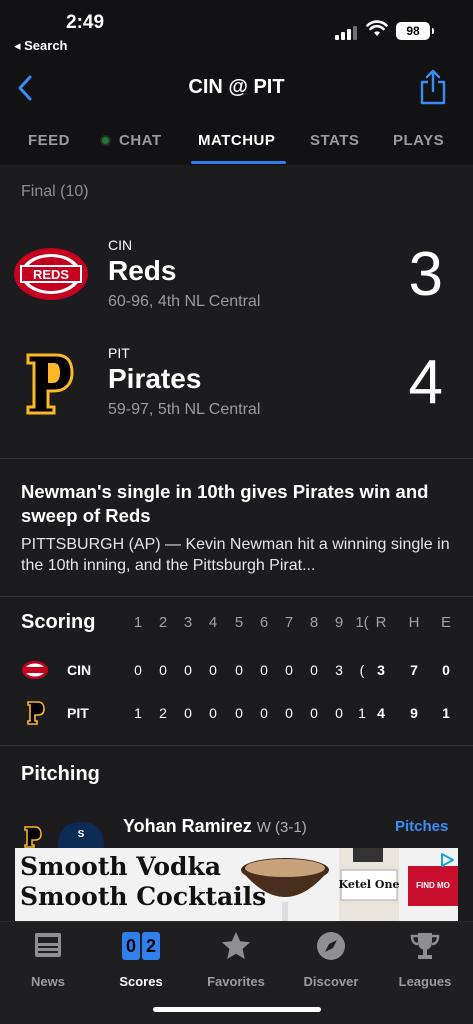 The image size is (473, 1024). What do you see at coordinates (121, 866) in the screenshot?
I see `ad-line-1: Smooth Vodka` at bounding box center [121, 866].